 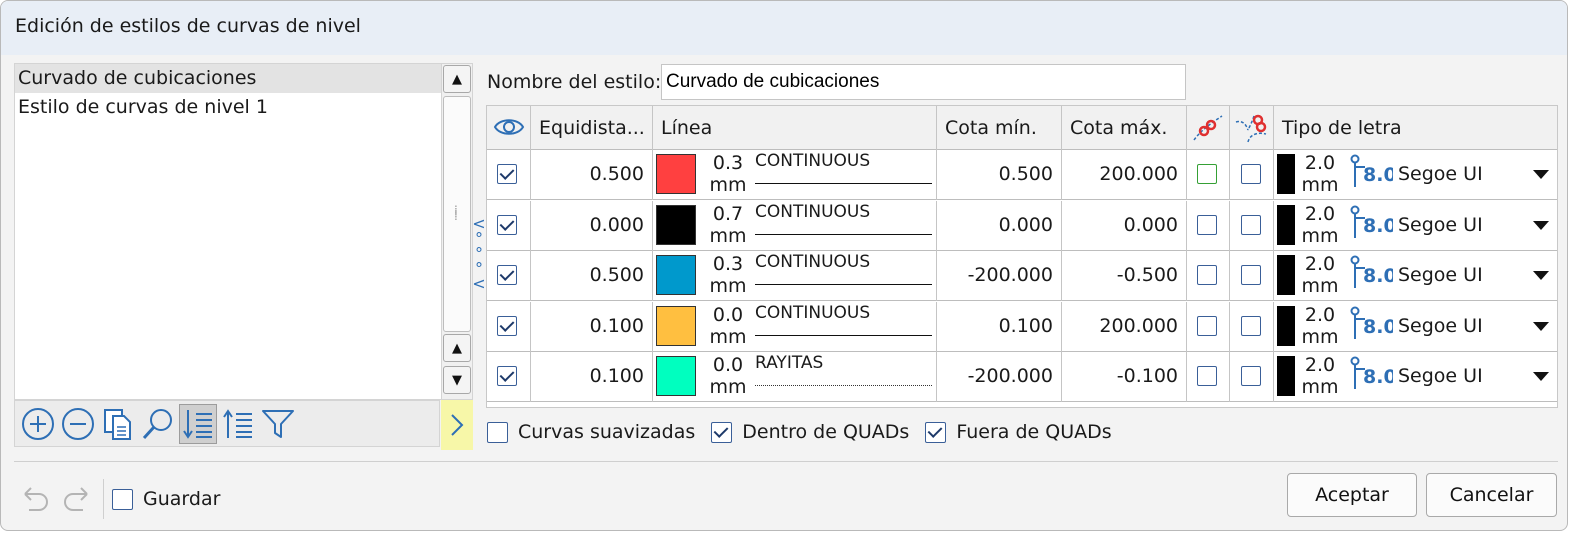 I want to click on line-cell: 0.3 mm CONTINUOUS, so click(x=795, y=175).